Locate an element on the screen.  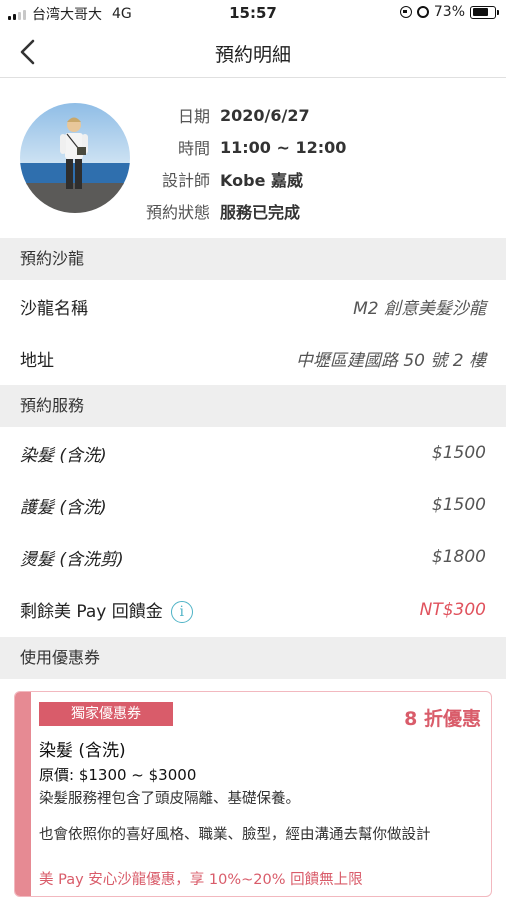
coupon-section-header: 使用優惠券 is located at coordinates (253, 658).